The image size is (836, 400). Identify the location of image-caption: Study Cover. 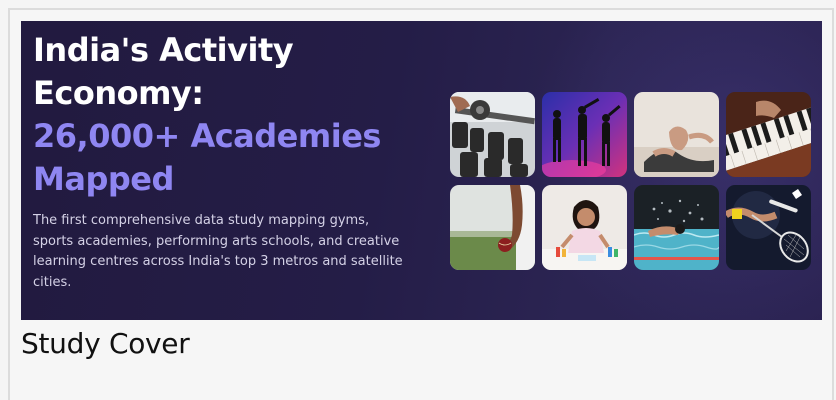
(105, 343).